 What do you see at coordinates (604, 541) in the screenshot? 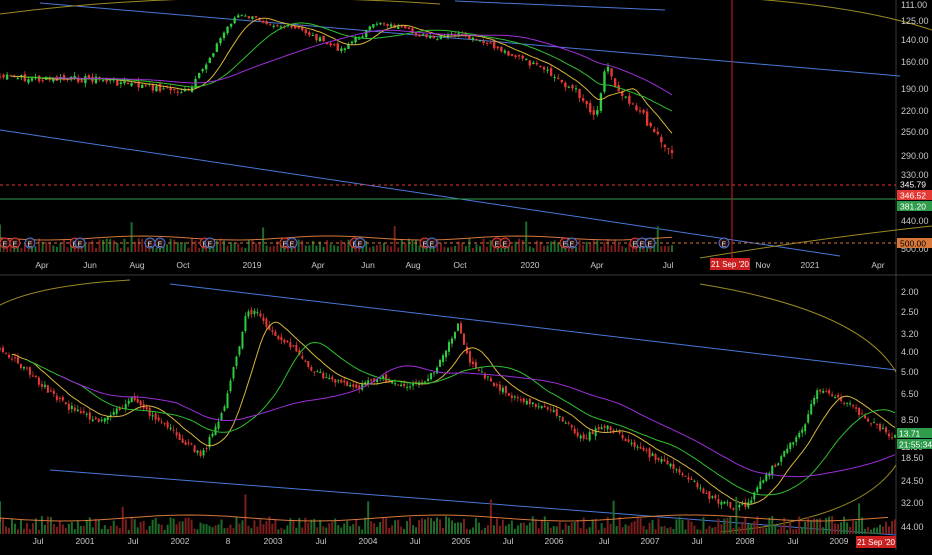
I see `bottom-time-tick: Jul` at bounding box center [604, 541].